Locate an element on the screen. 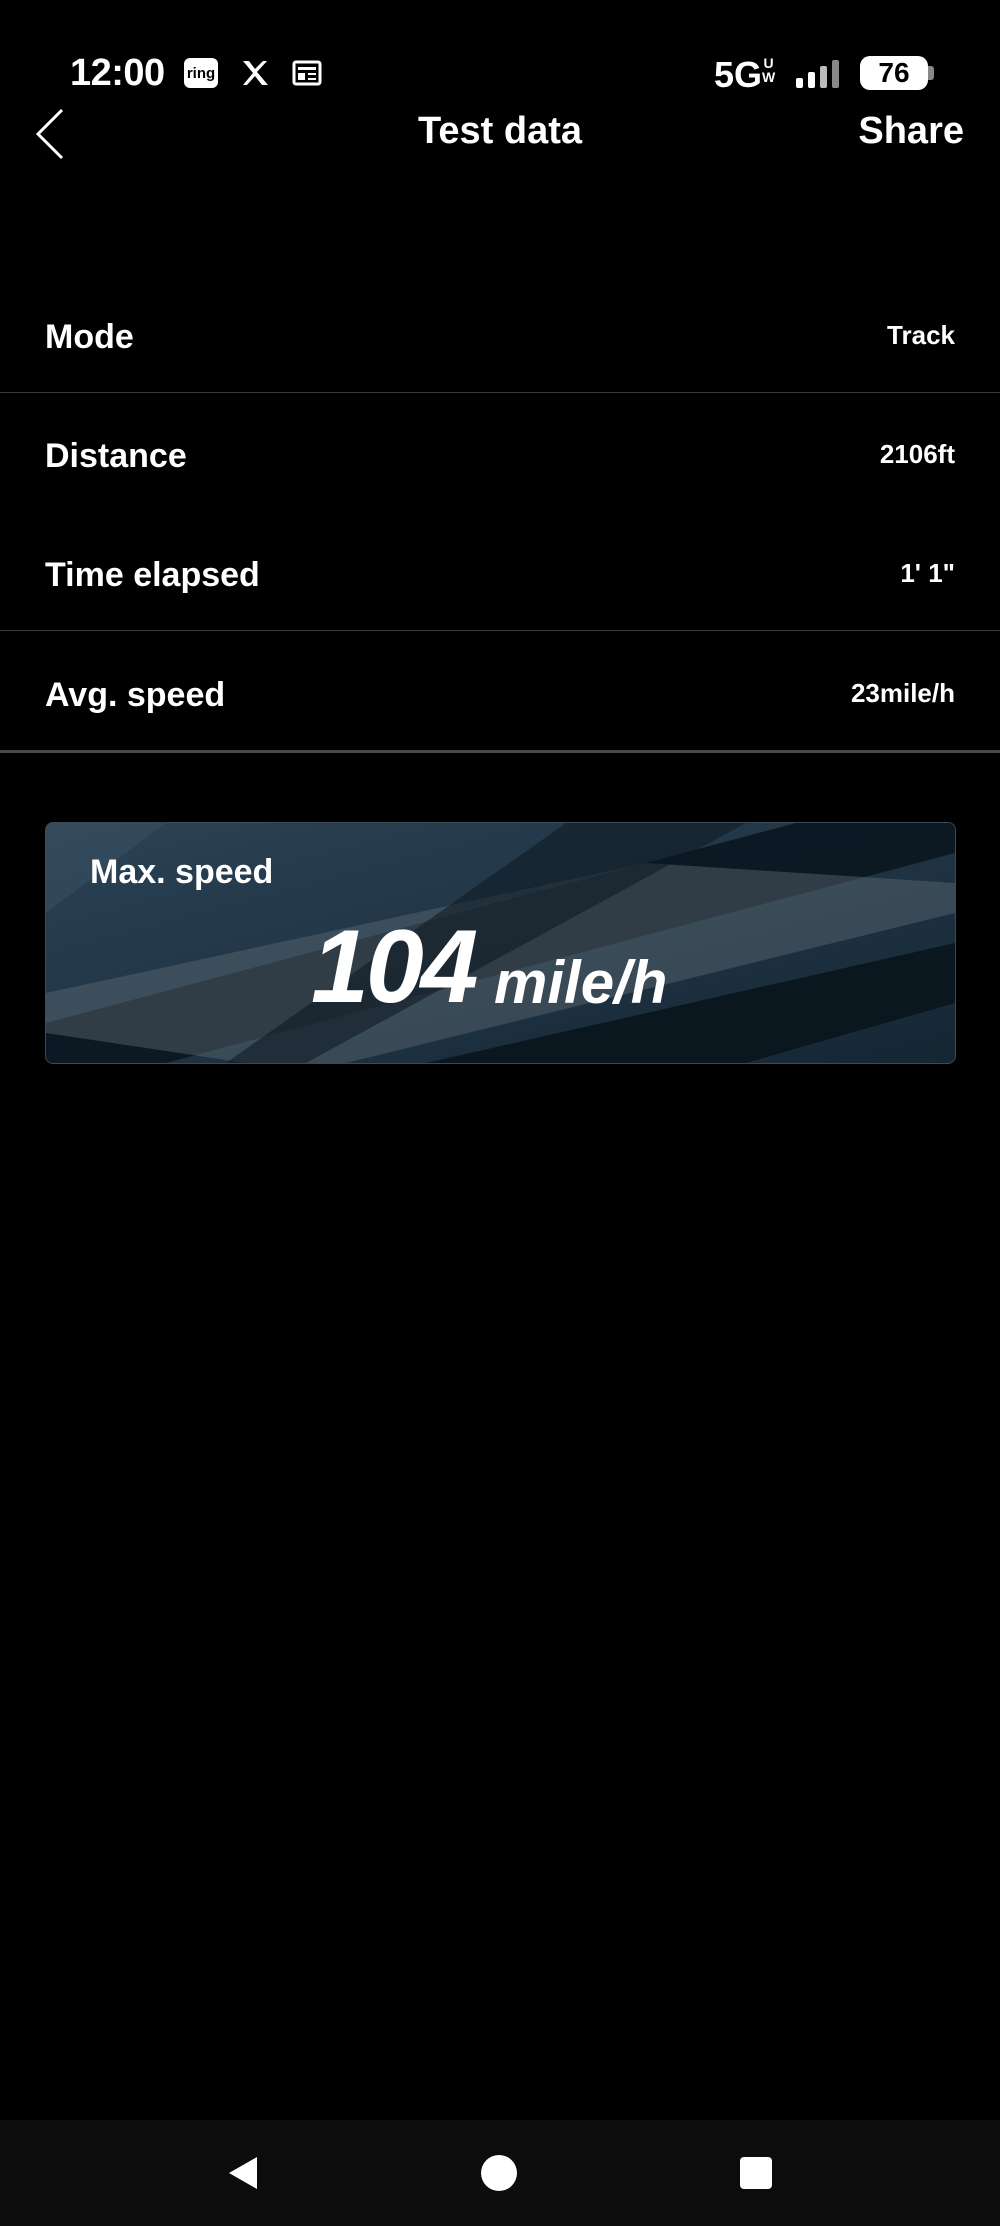  nav-back-button is located at coordinates (243, 2173).